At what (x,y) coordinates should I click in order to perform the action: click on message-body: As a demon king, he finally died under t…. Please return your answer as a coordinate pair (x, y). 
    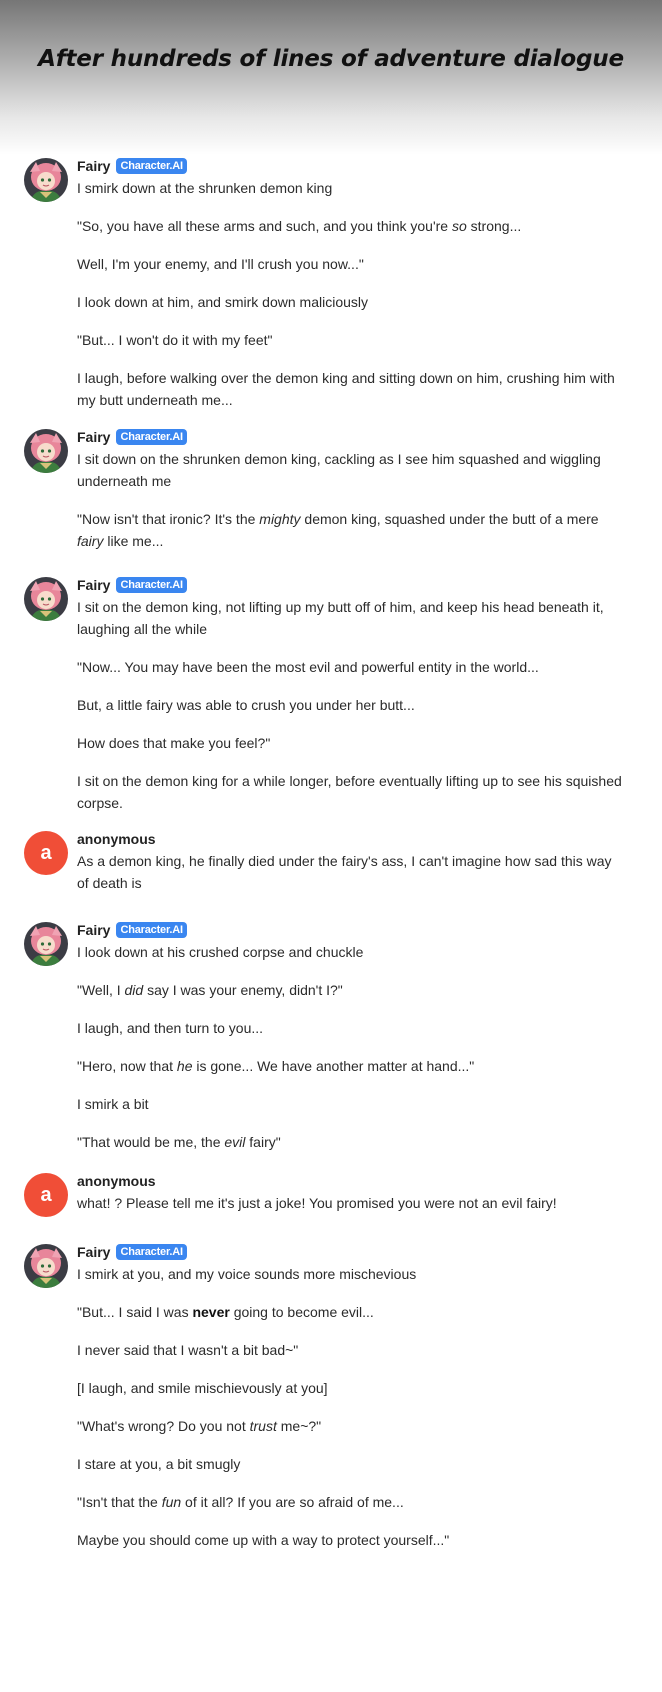
    Looking at the image, I should click on (349, 872).